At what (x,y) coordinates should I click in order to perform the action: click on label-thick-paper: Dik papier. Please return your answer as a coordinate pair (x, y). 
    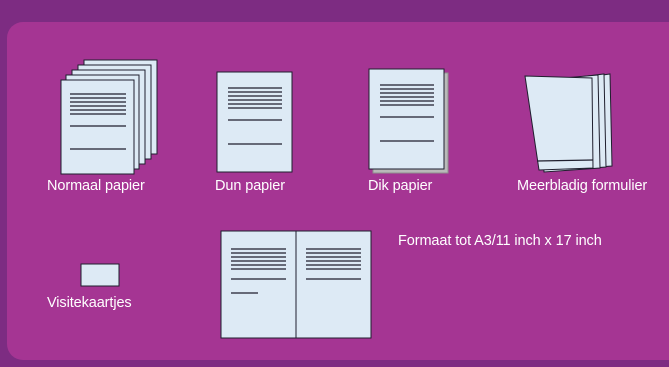
    Looking at the image, I should click on (400, 186).